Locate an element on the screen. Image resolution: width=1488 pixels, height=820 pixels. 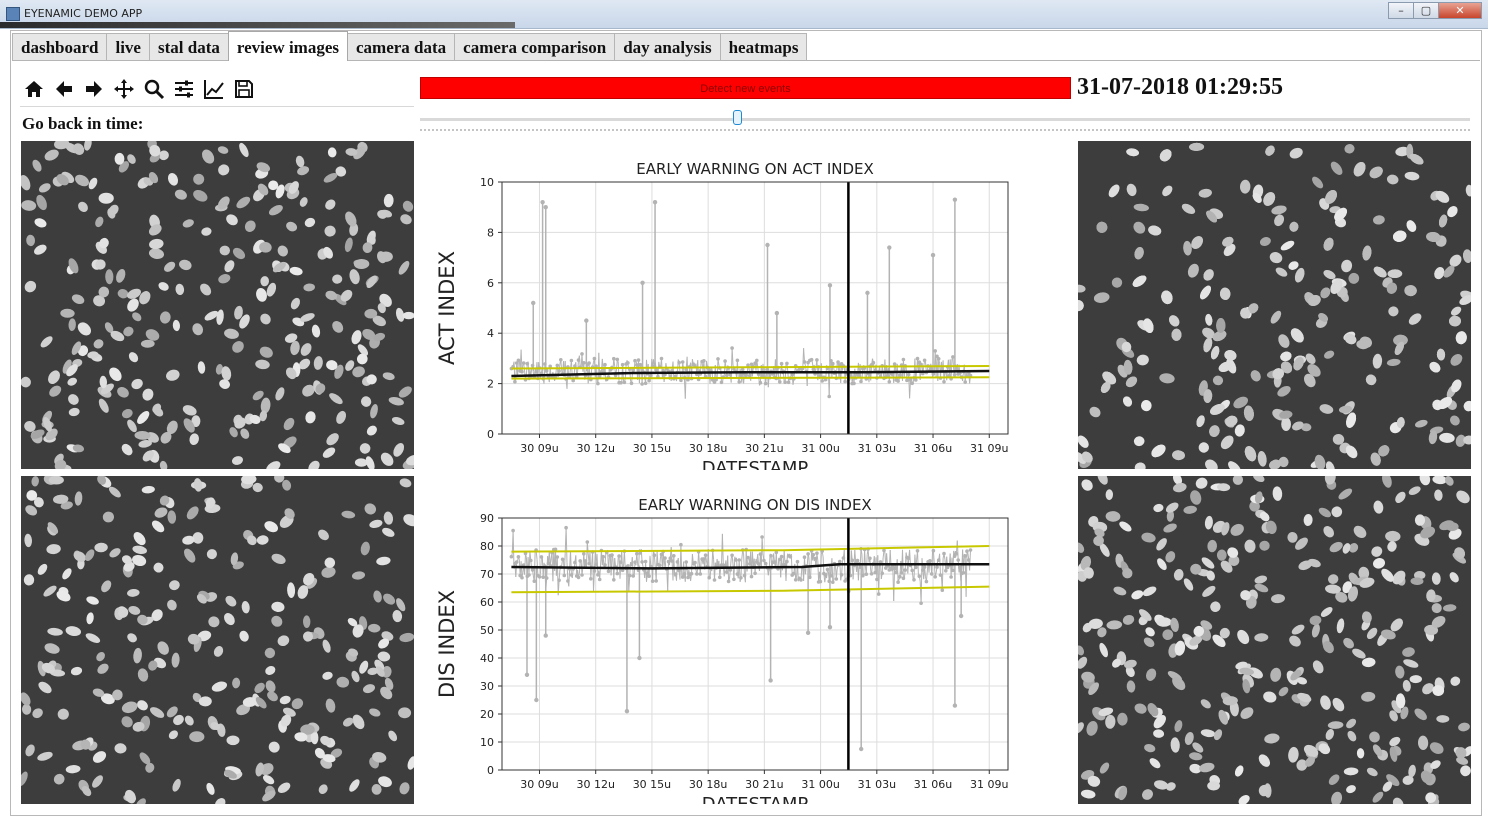
tab-dashboard: dashboard is located at coordinates (60, 46).